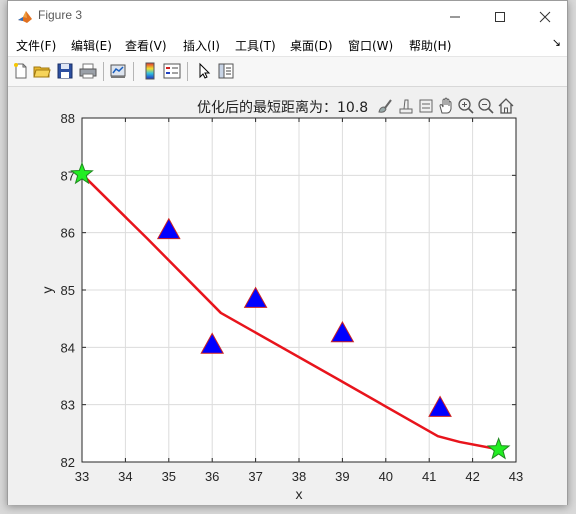  I want to click on menu-edit: 编辑(E), so click(91, 45).